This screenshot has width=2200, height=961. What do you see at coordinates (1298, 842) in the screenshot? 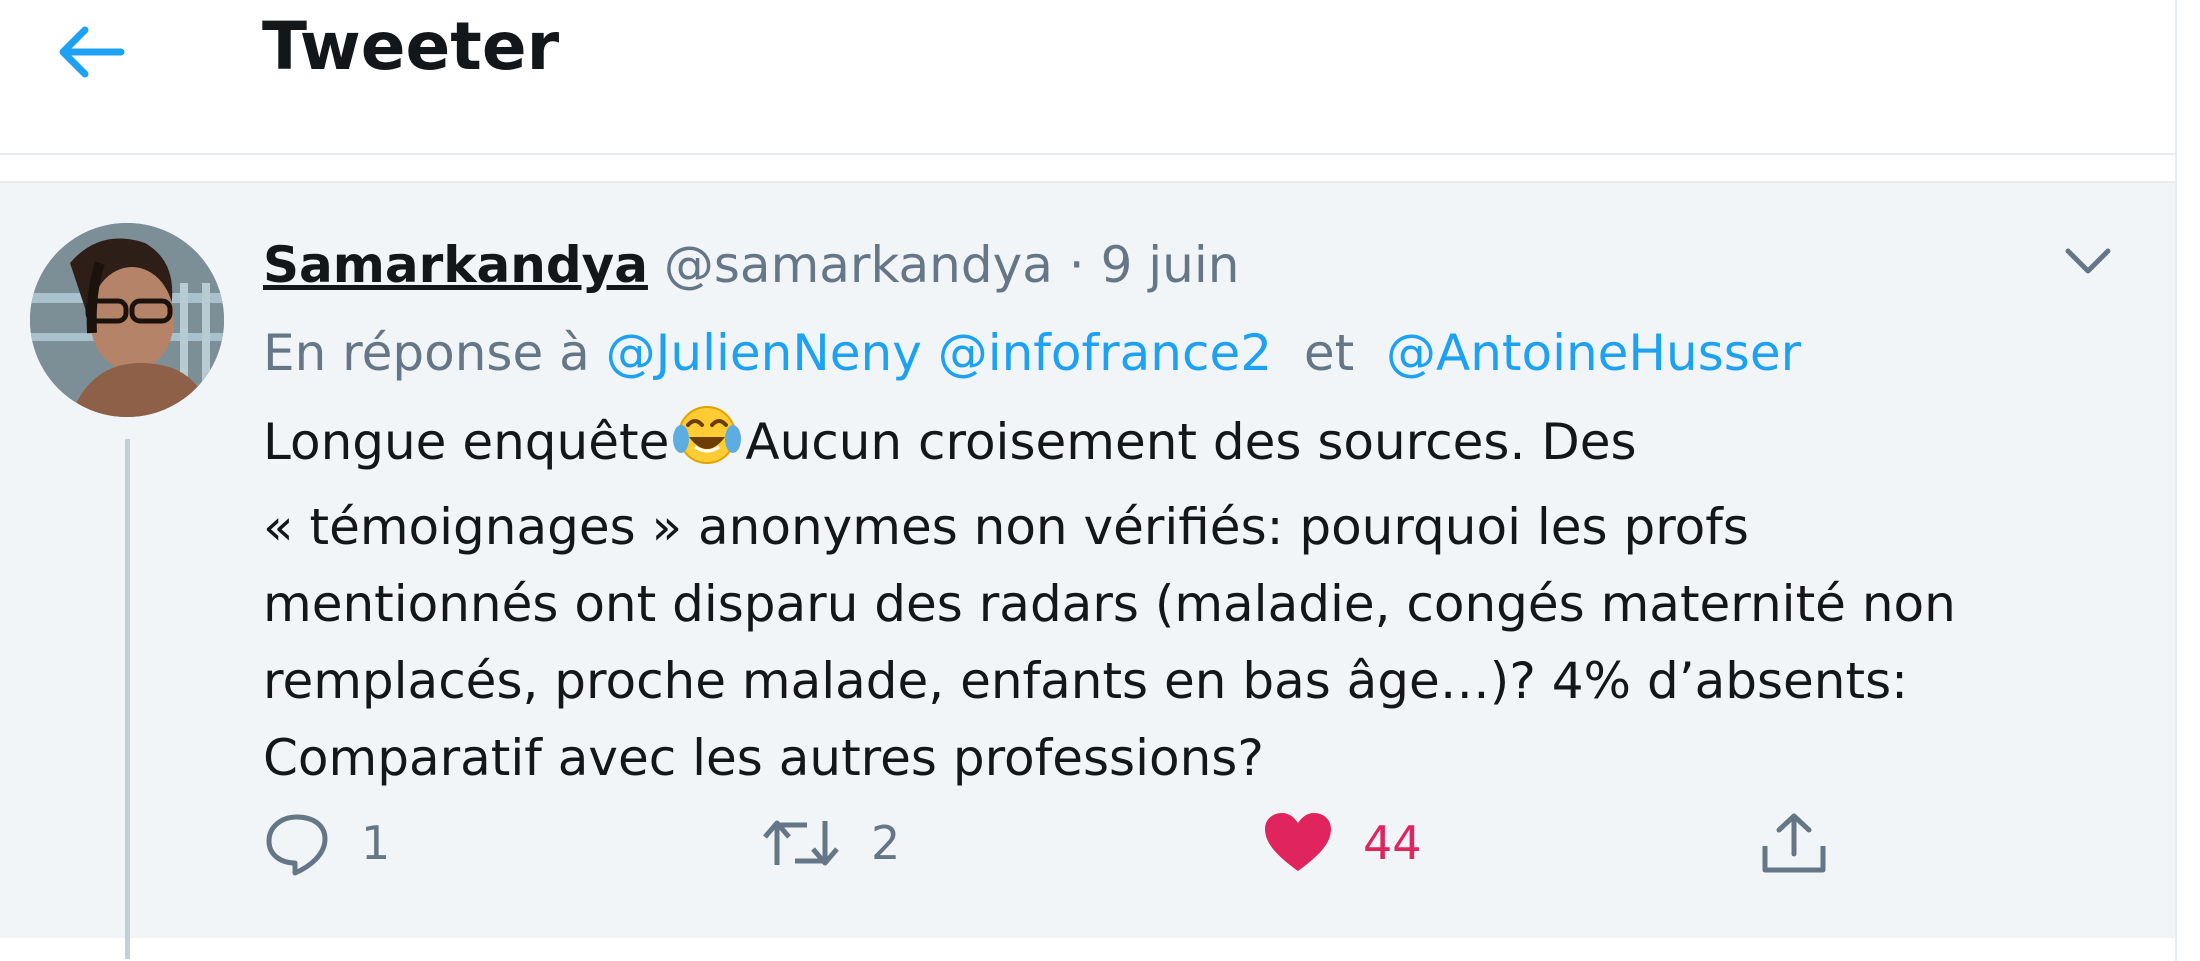
I see `heart-icon` at bounding box center [1298, 842].